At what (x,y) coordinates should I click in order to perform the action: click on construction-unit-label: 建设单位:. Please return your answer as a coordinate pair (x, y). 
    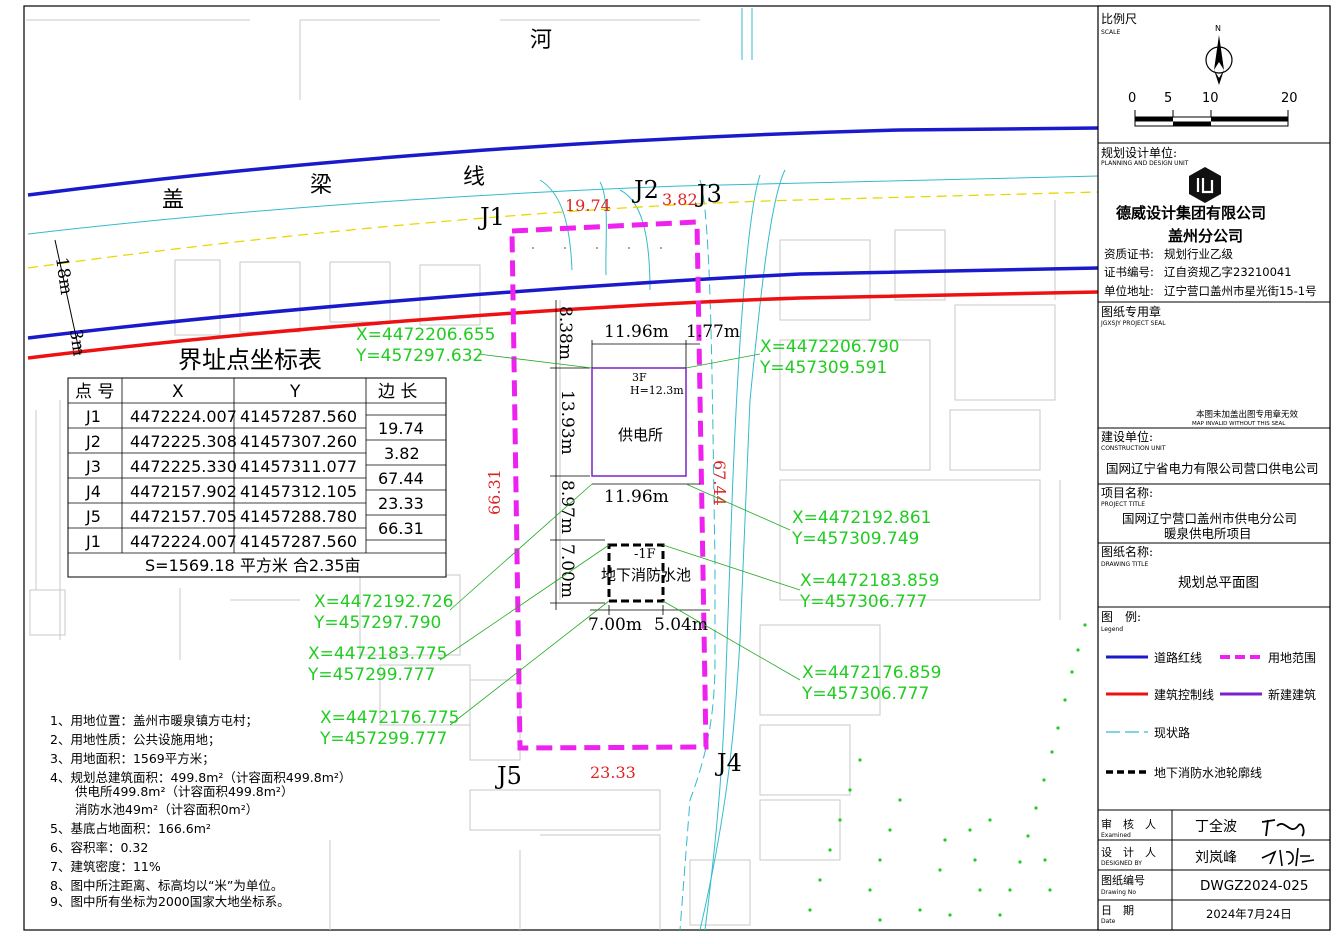
    Looking at the image, I should click on (1127, 436).